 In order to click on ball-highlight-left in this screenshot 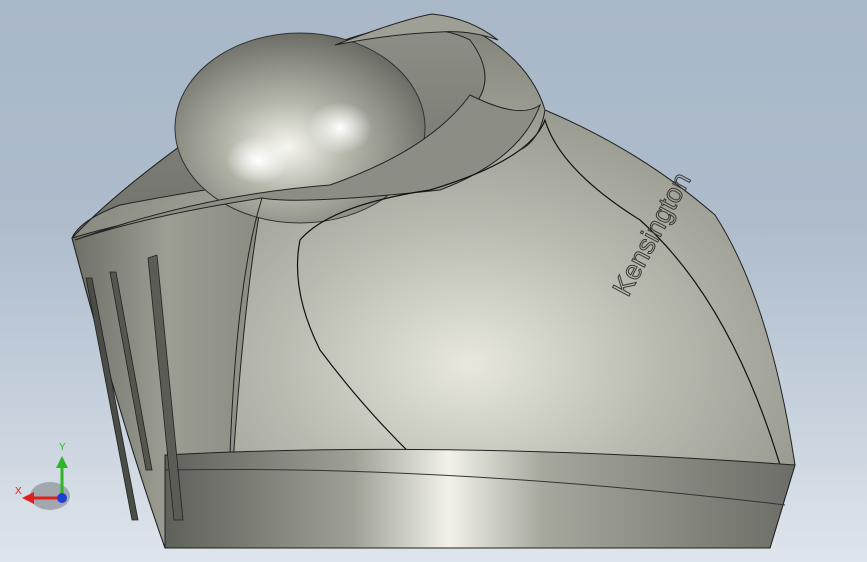, I will do `click(258, 160)`.